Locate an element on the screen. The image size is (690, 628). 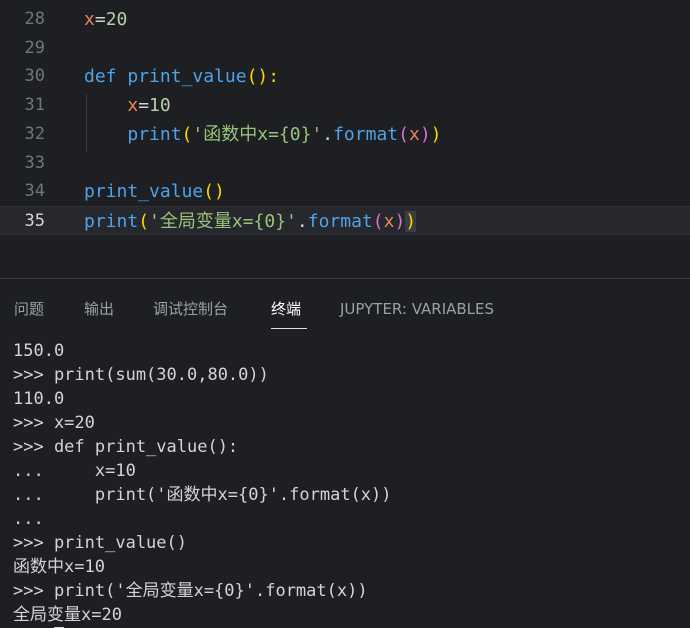
terminal-line: 函数中x=10 is located at coordinates (59, 567).